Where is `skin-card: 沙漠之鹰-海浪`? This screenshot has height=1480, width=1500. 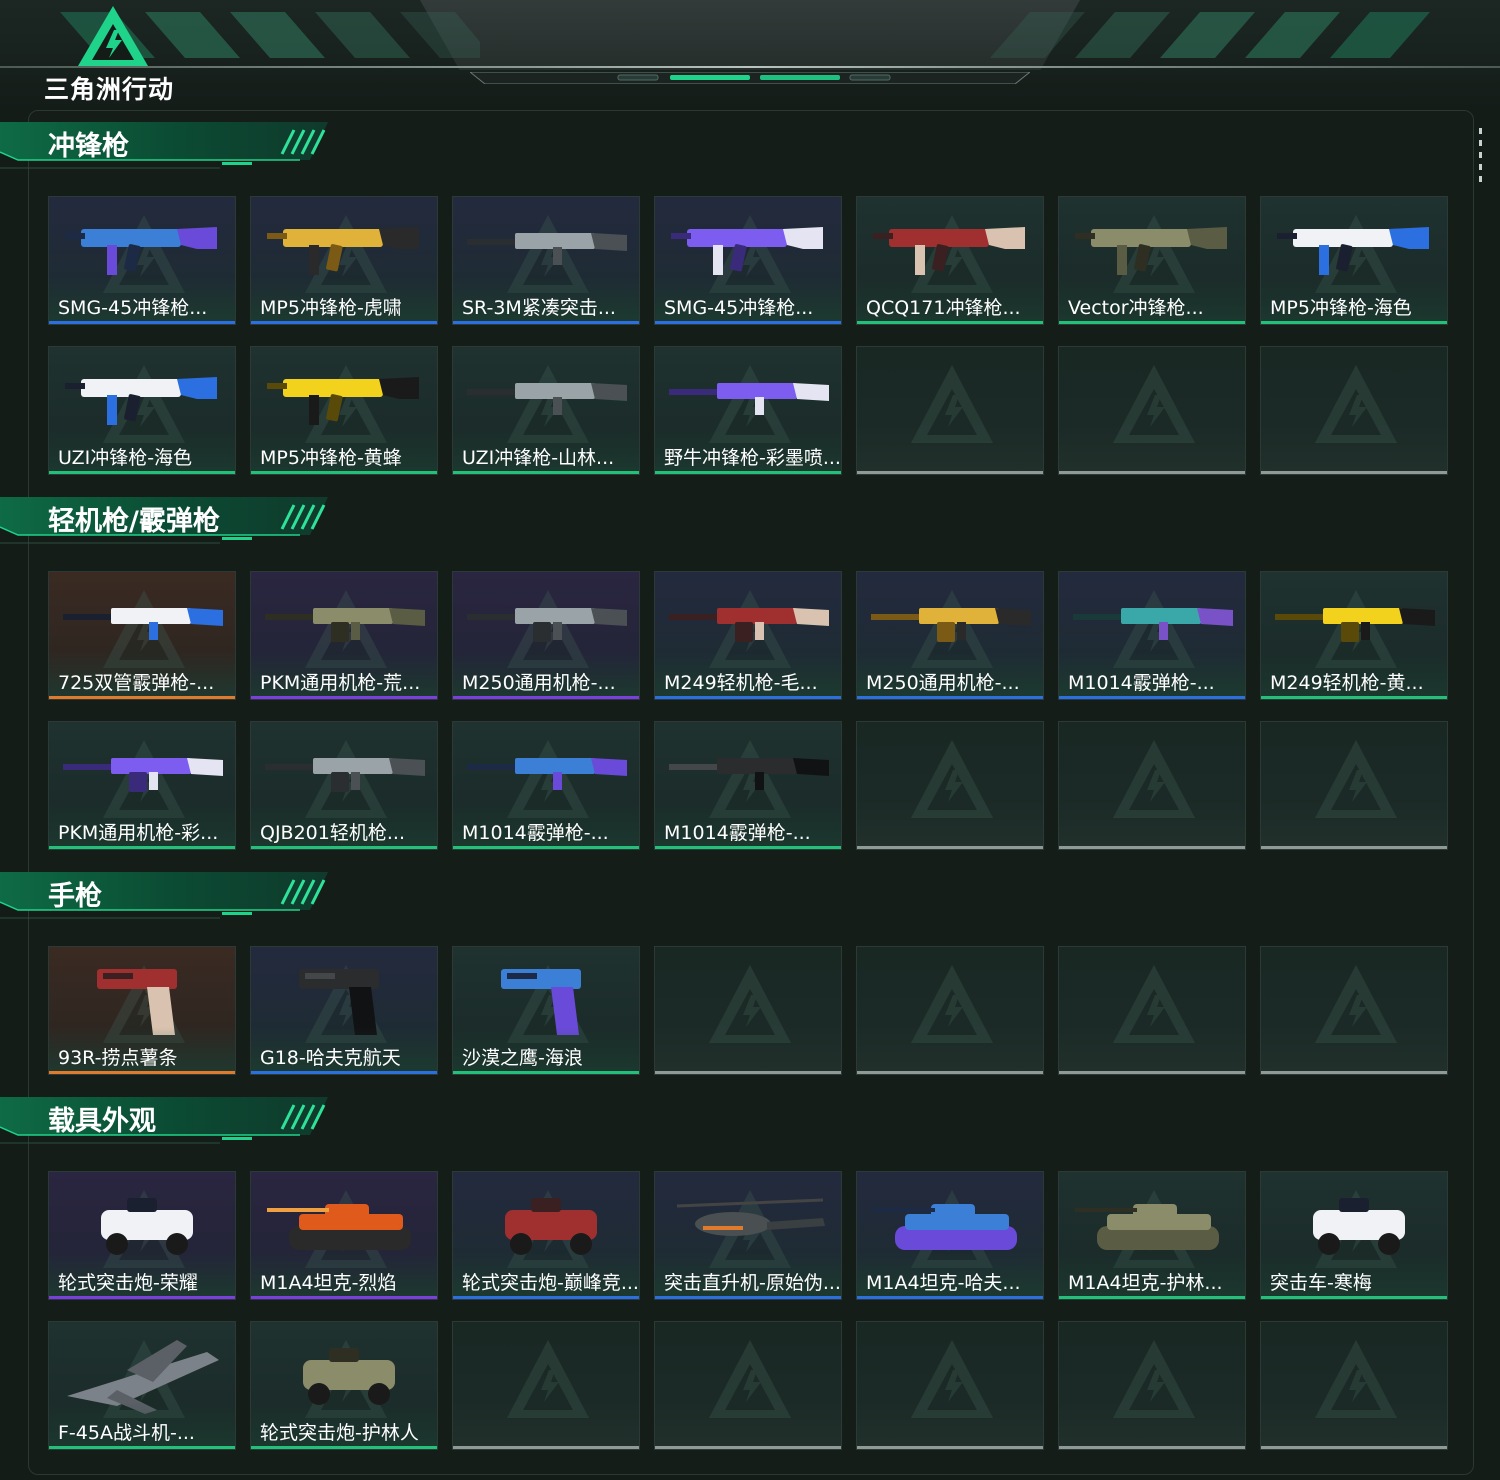 skin-card: 沙漠之鹰-海浪 is located at coordinates (546, 1010).